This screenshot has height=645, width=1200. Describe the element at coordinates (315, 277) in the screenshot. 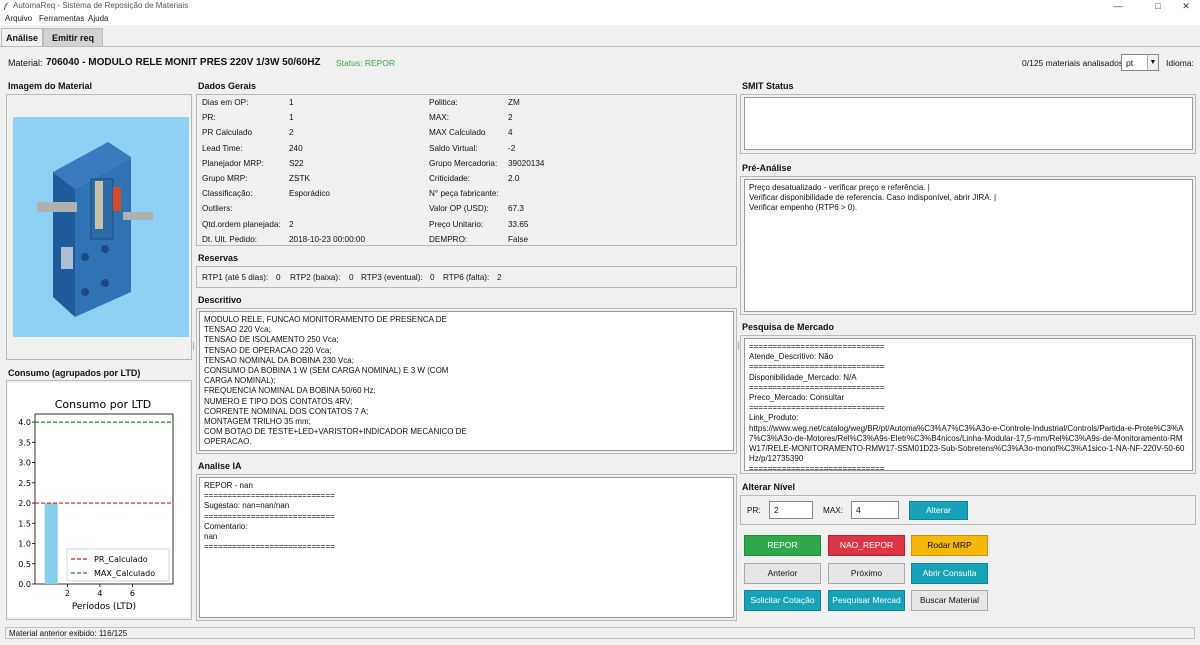

I see `reserve-rtp2-label: RTP2 (baixa):` at that location.